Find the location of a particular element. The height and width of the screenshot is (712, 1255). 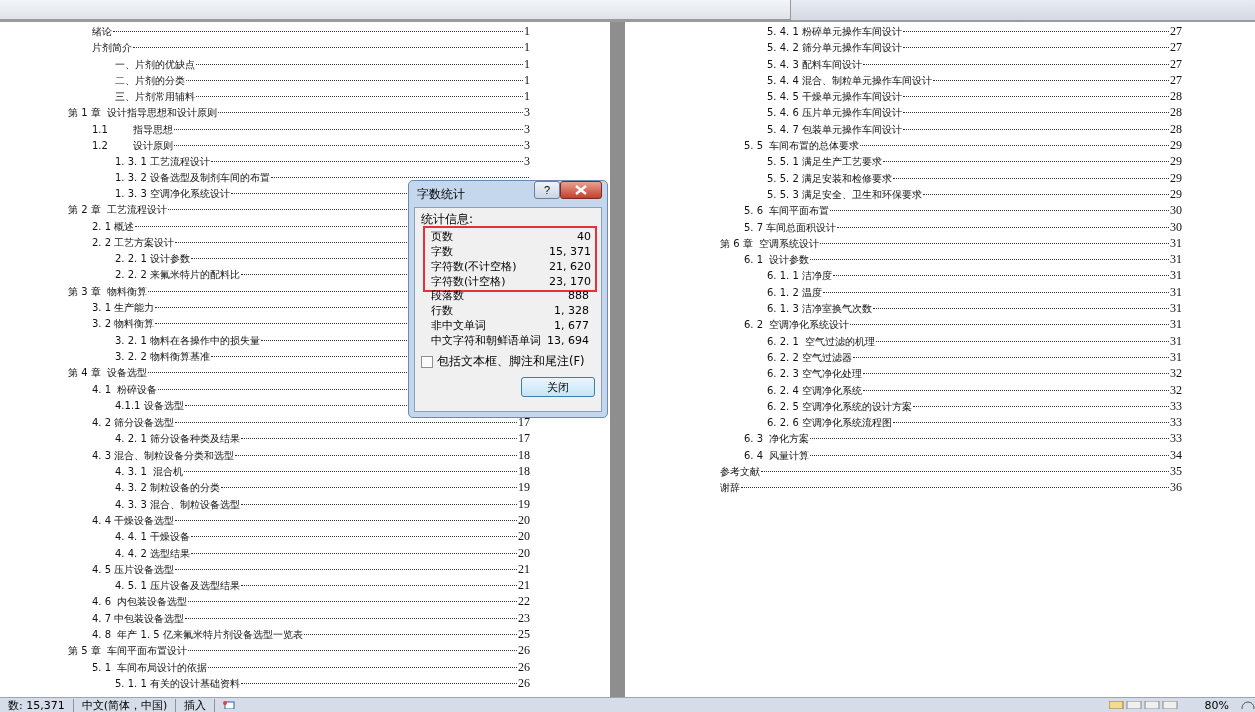

toc-entry: 绪论 is located at coordinates (102, 32).